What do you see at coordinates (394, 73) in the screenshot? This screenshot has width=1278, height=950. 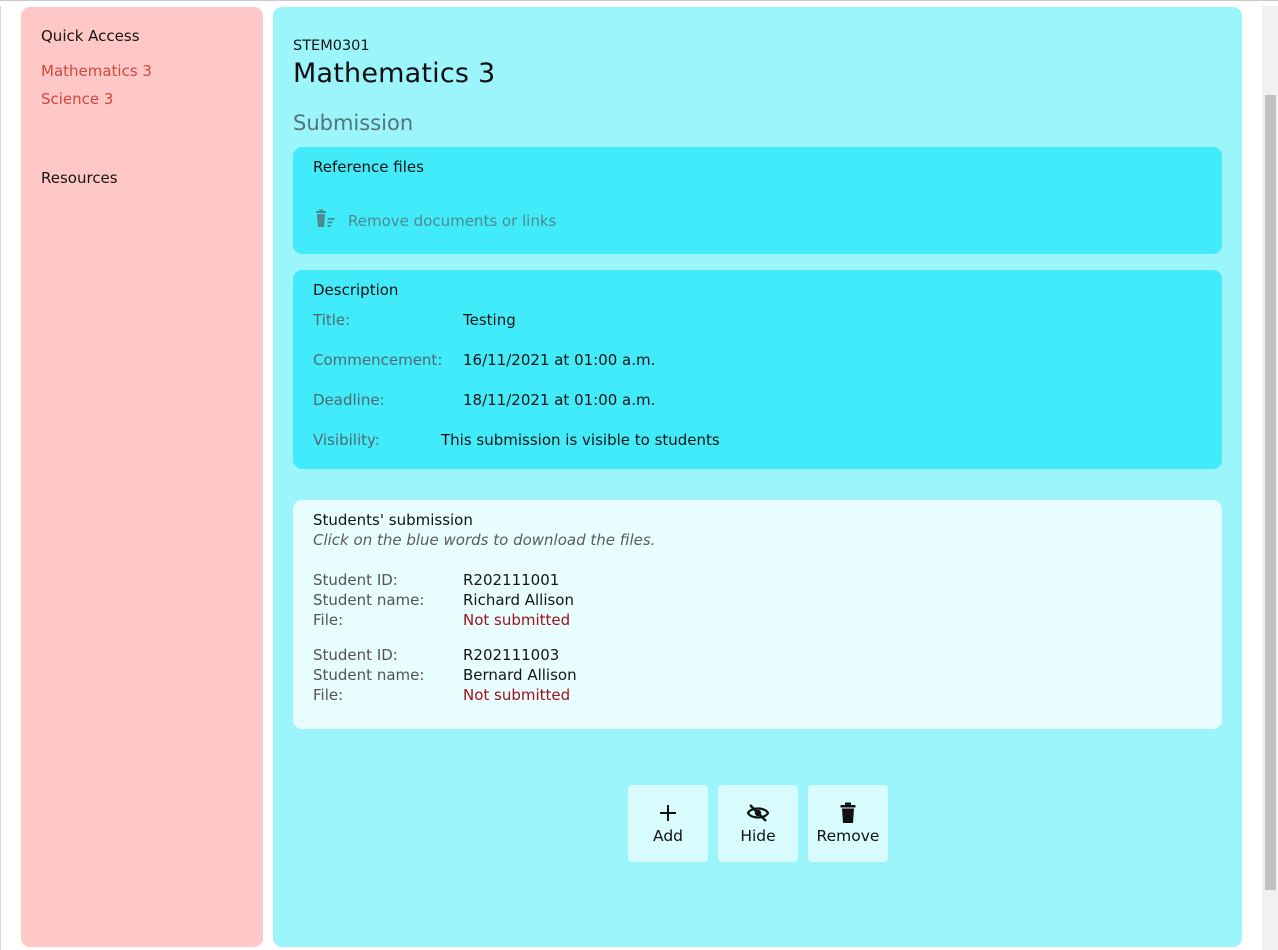 I see `course-title: Mathematics 3` at bounding box center [394, 73].